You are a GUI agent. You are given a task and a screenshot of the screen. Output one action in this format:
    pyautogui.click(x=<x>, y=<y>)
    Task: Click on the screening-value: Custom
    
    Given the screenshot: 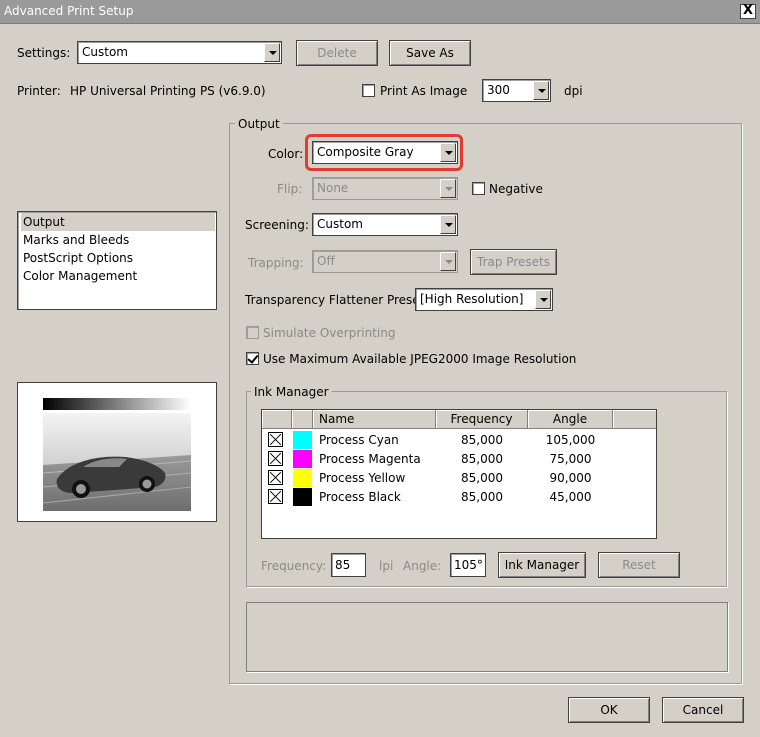 What is the action you would take?
    pyautogui.click(x=340, y=224)
    